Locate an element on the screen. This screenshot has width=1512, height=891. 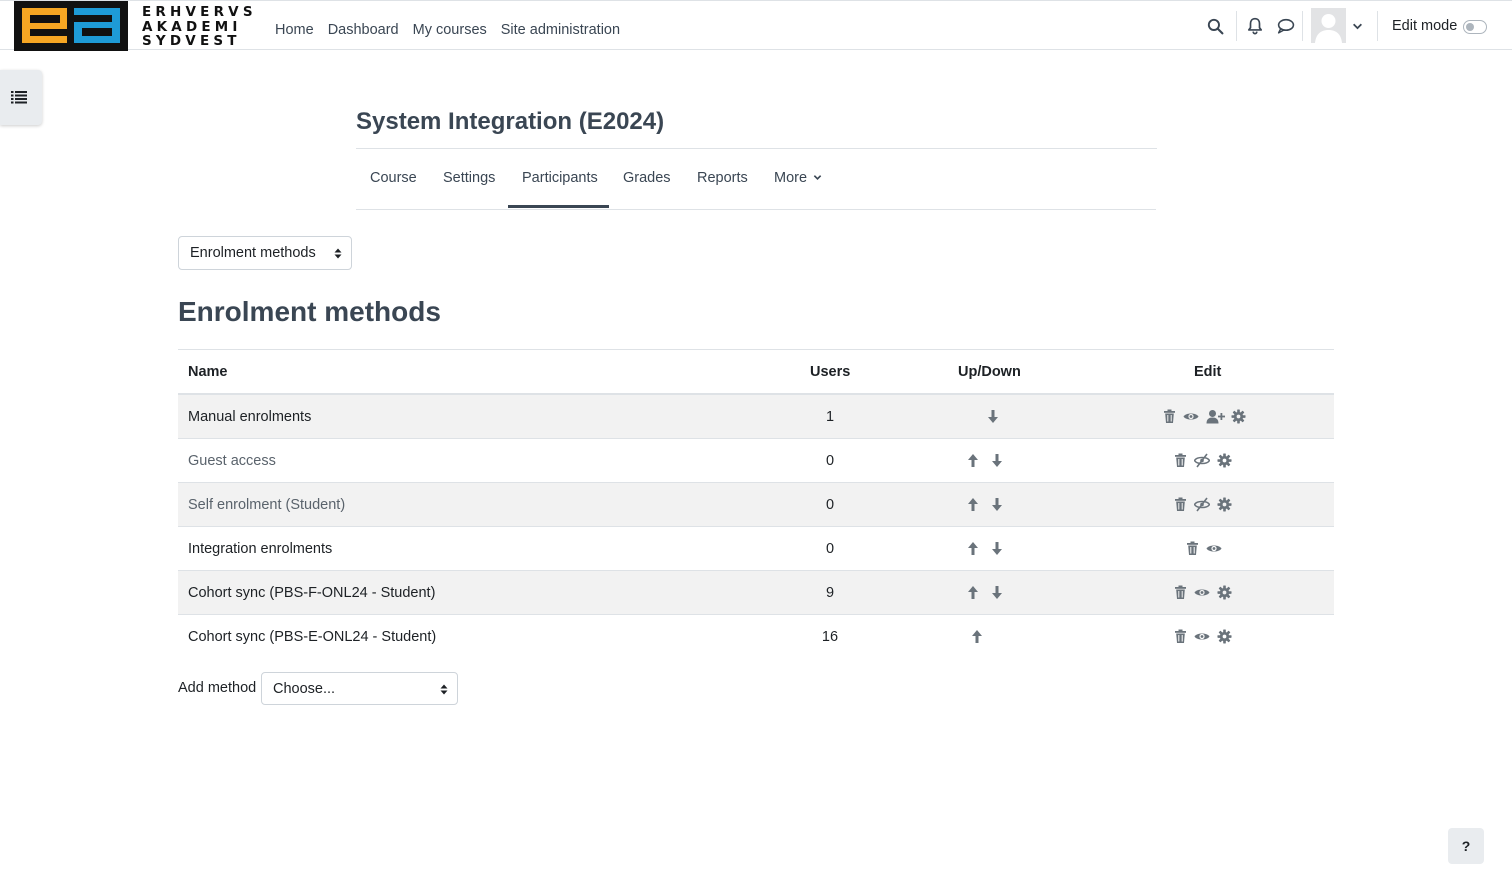
course-index-toggle-button is located at coordinates (21, 97).